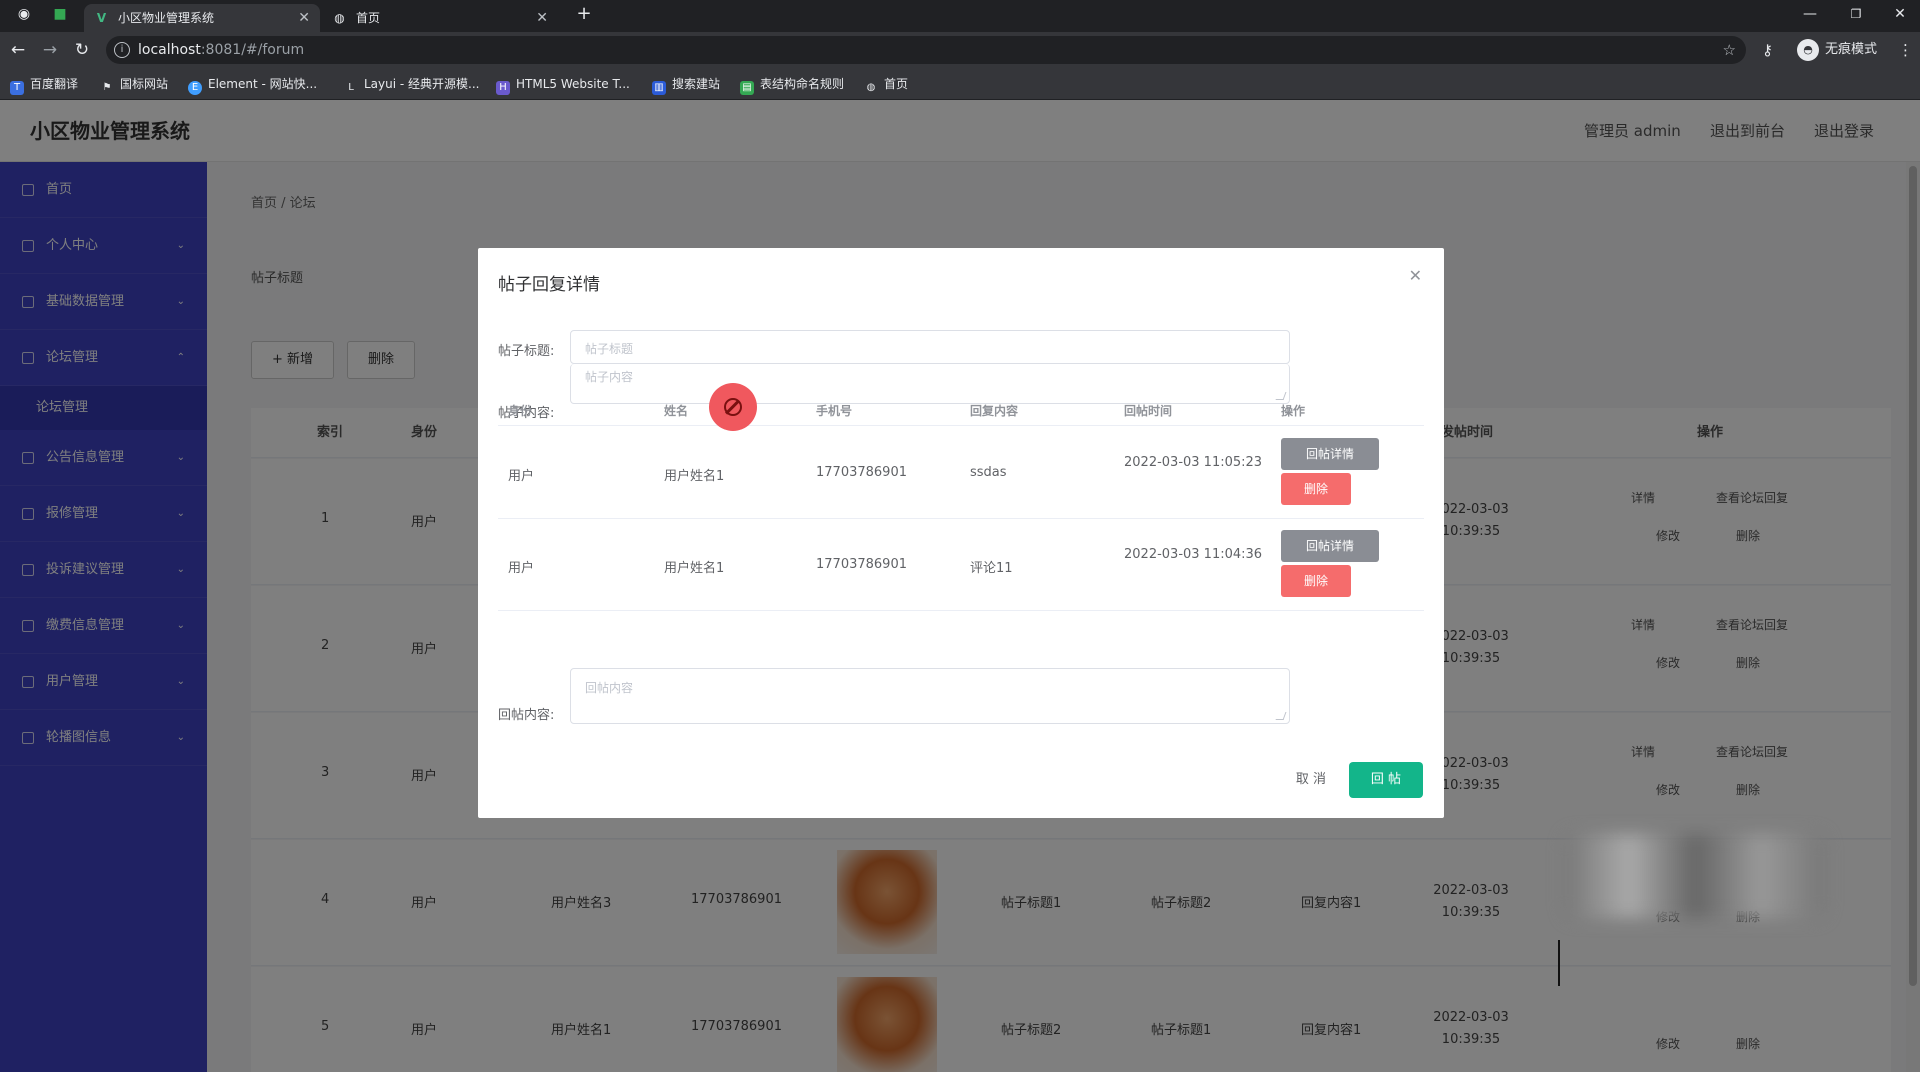 Image resolution: width=1920 pixels, height=1072 pixels. What do you see at coordinates (60, 14) in the screenshot?
I see `tab-search-icon: ■` at bounding box center [60, 14].